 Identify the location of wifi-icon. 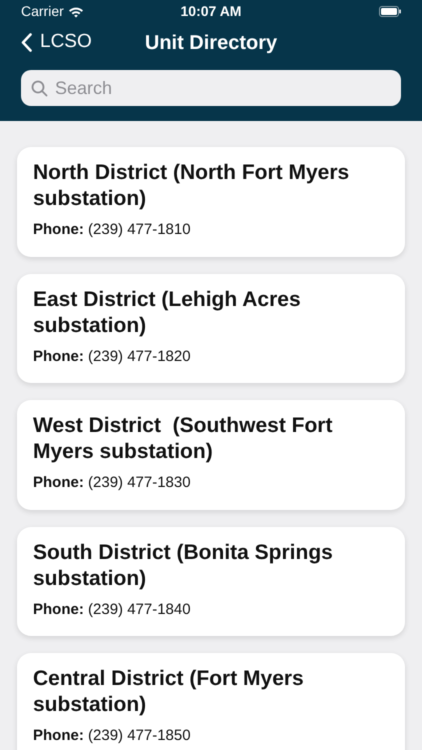
(76, 12).